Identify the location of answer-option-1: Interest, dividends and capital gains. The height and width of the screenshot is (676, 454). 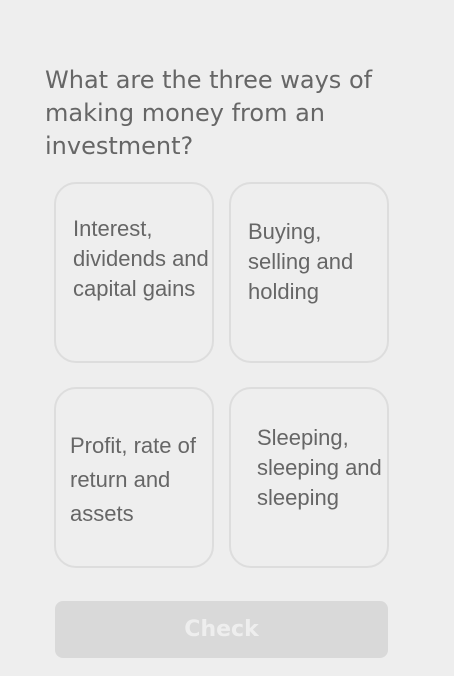
(134, 272).